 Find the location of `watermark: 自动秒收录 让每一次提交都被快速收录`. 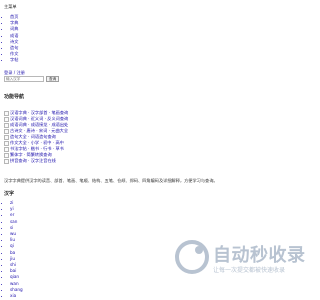

watermark: 自动秒收录 让每一次提交都被快速收录 is located at coordinates (240, 260).